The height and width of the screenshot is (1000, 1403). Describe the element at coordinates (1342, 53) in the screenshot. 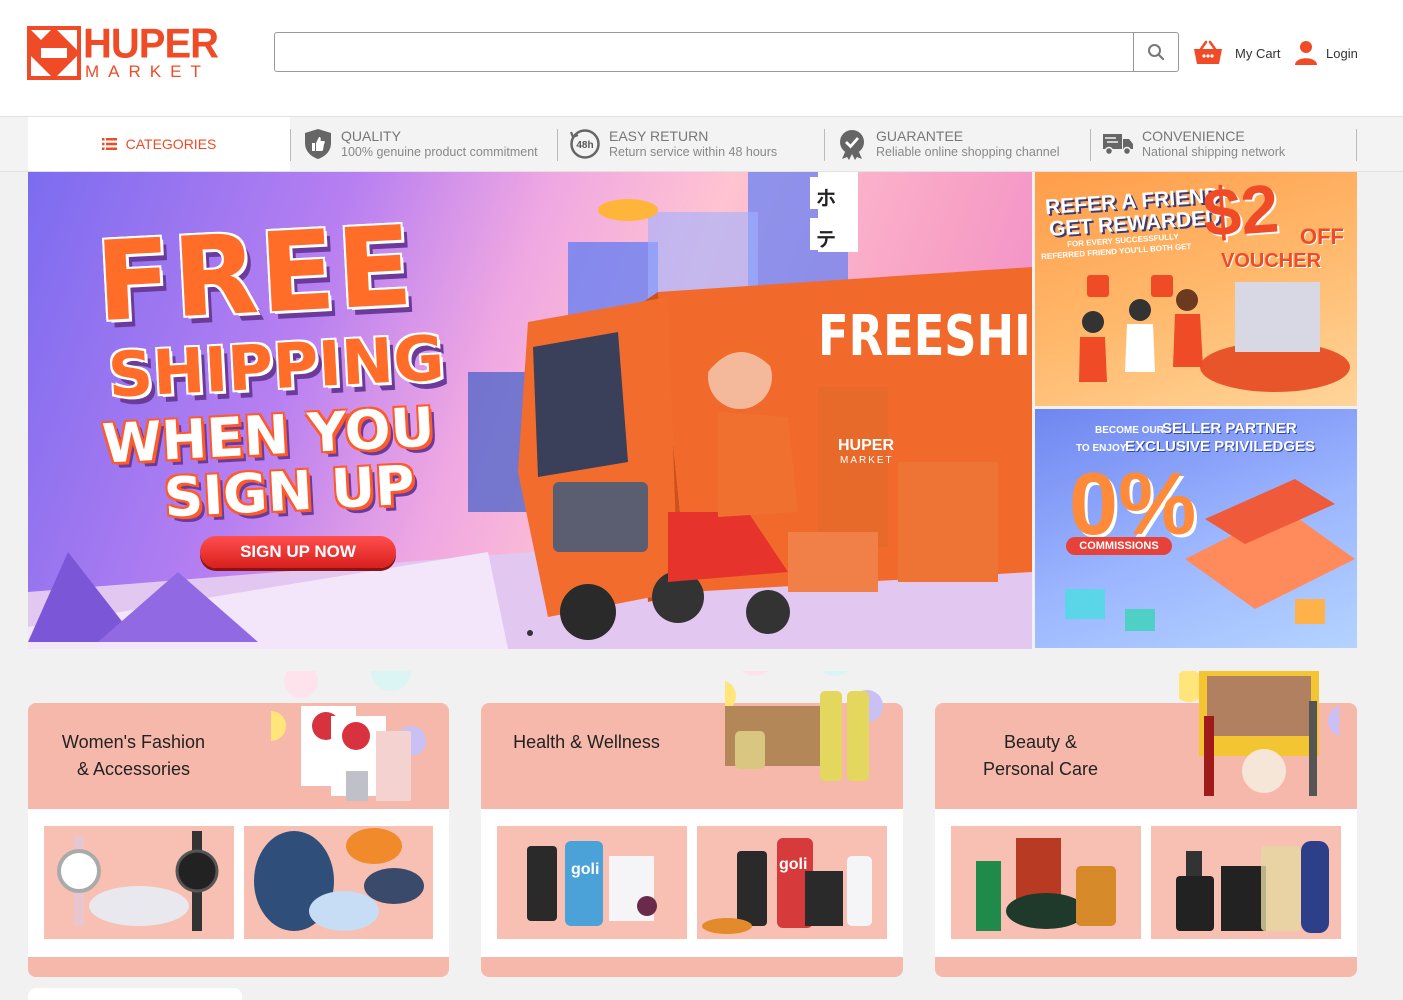

I see `login-label: Login` at that location.